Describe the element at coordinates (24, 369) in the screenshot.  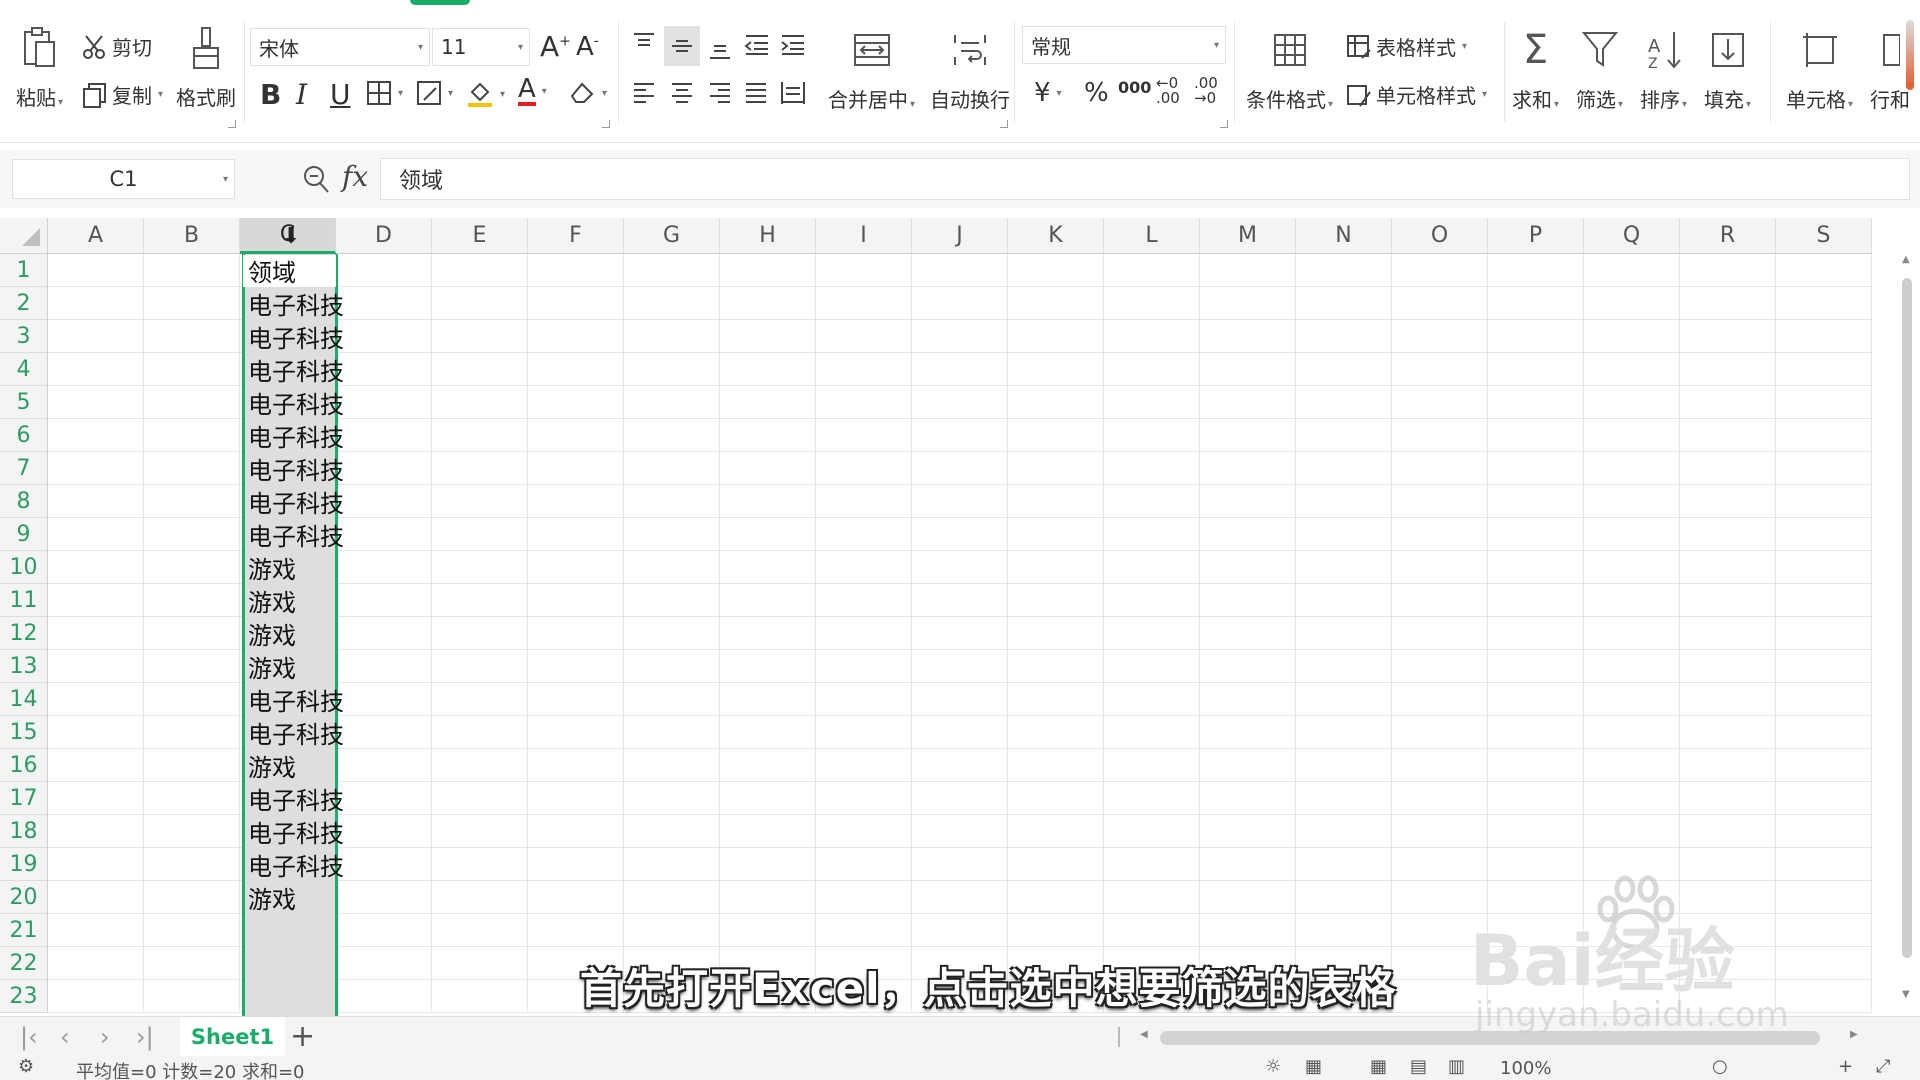
I see `row-header-4: 4` at that location.